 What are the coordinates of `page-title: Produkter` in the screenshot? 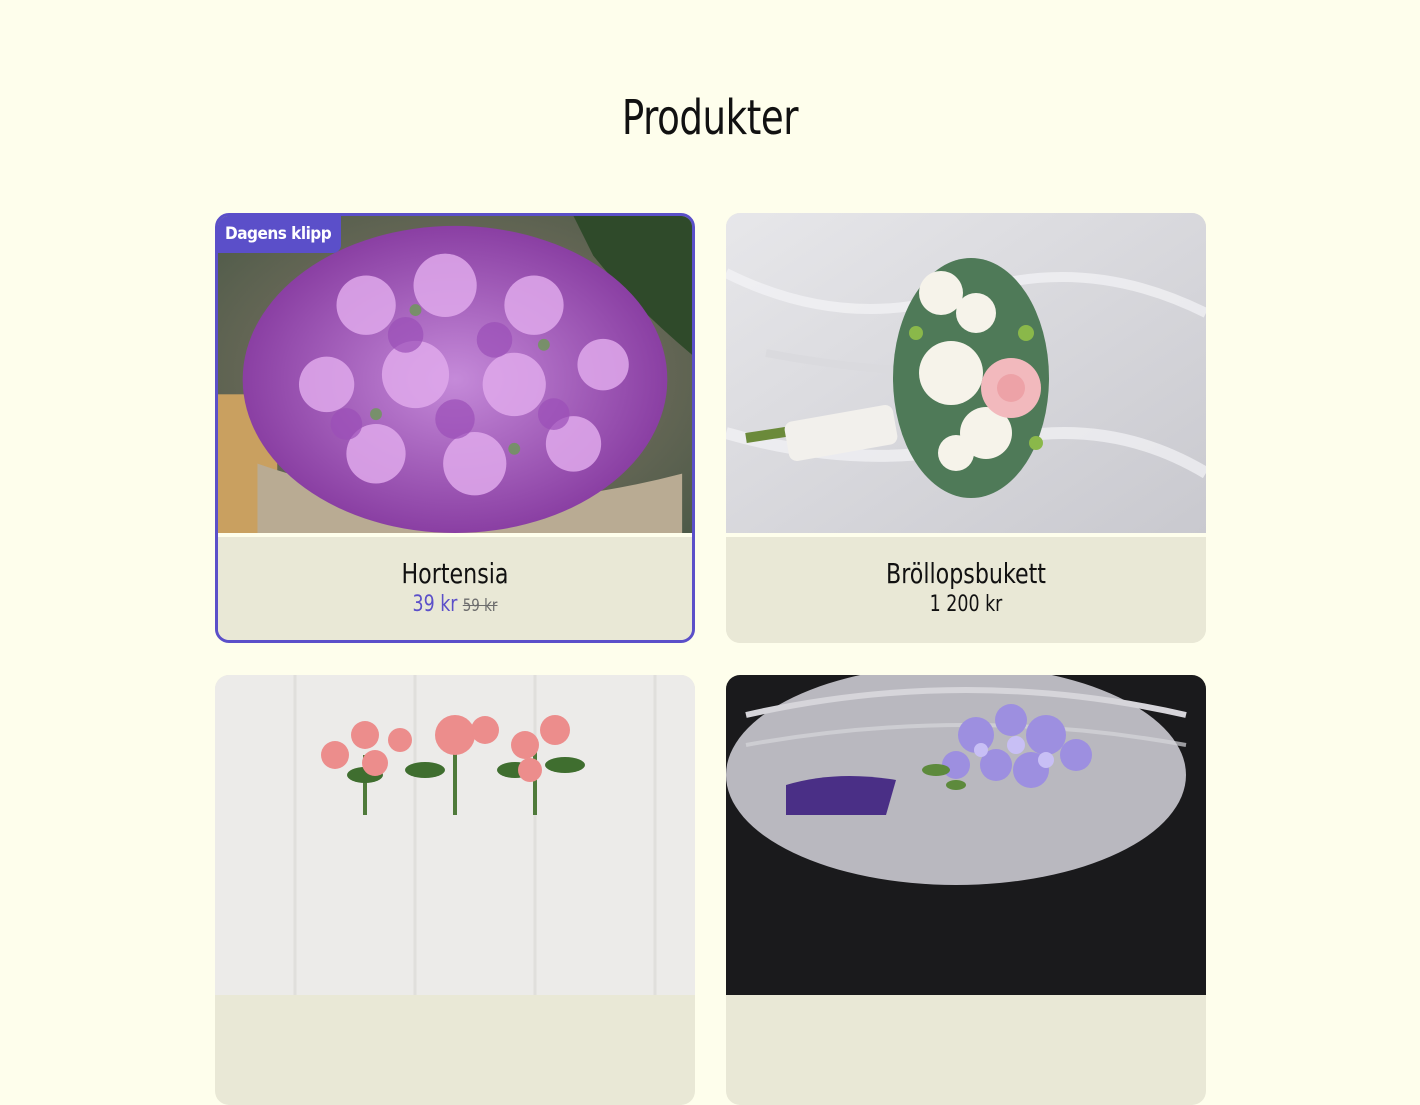 It's located at (710, 118).